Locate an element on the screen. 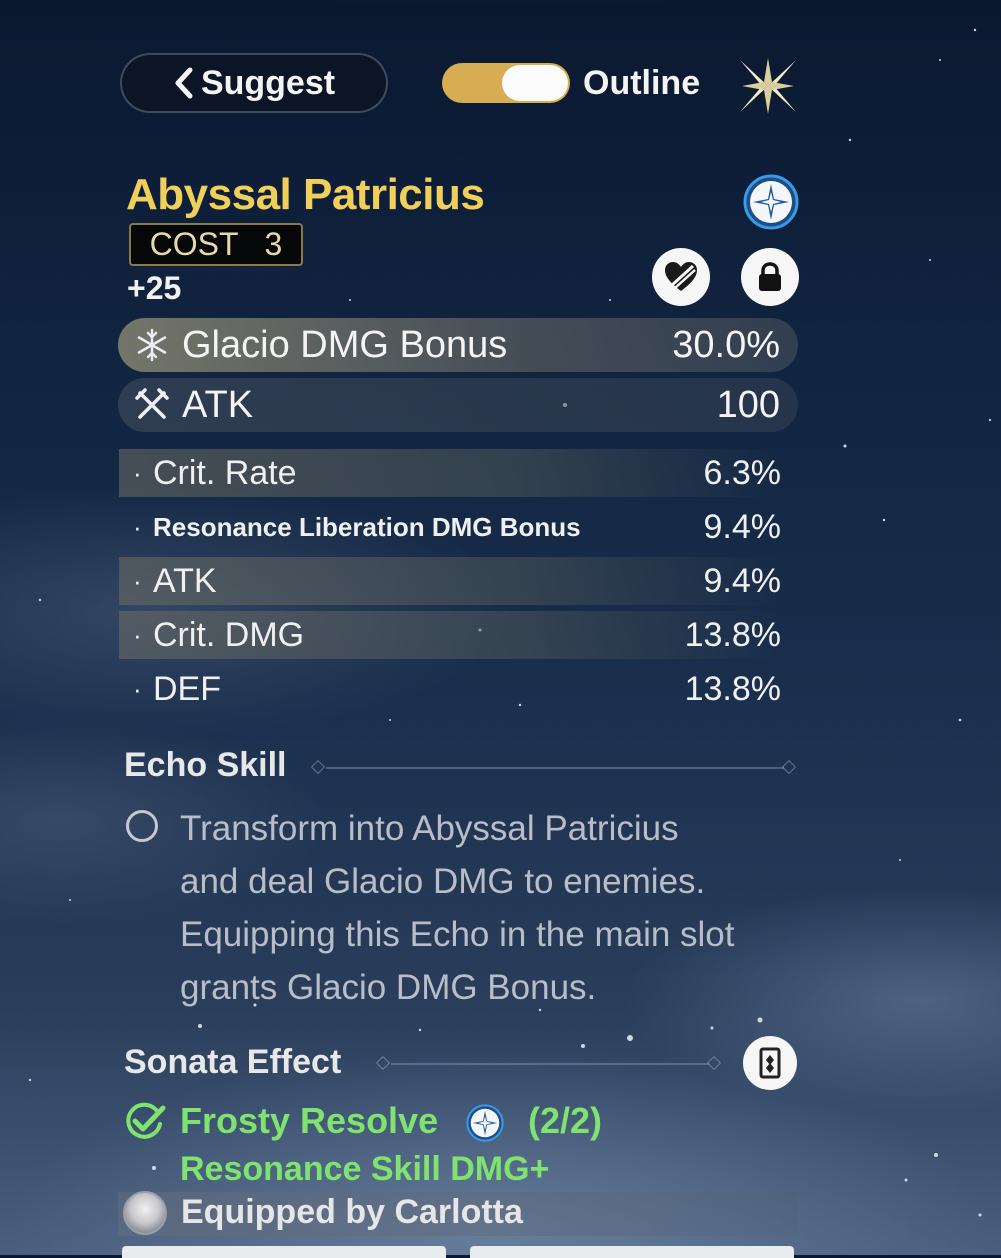 The image size is (1001, 1258). suggest-button: Suggest is located at coordinates (254, 83).